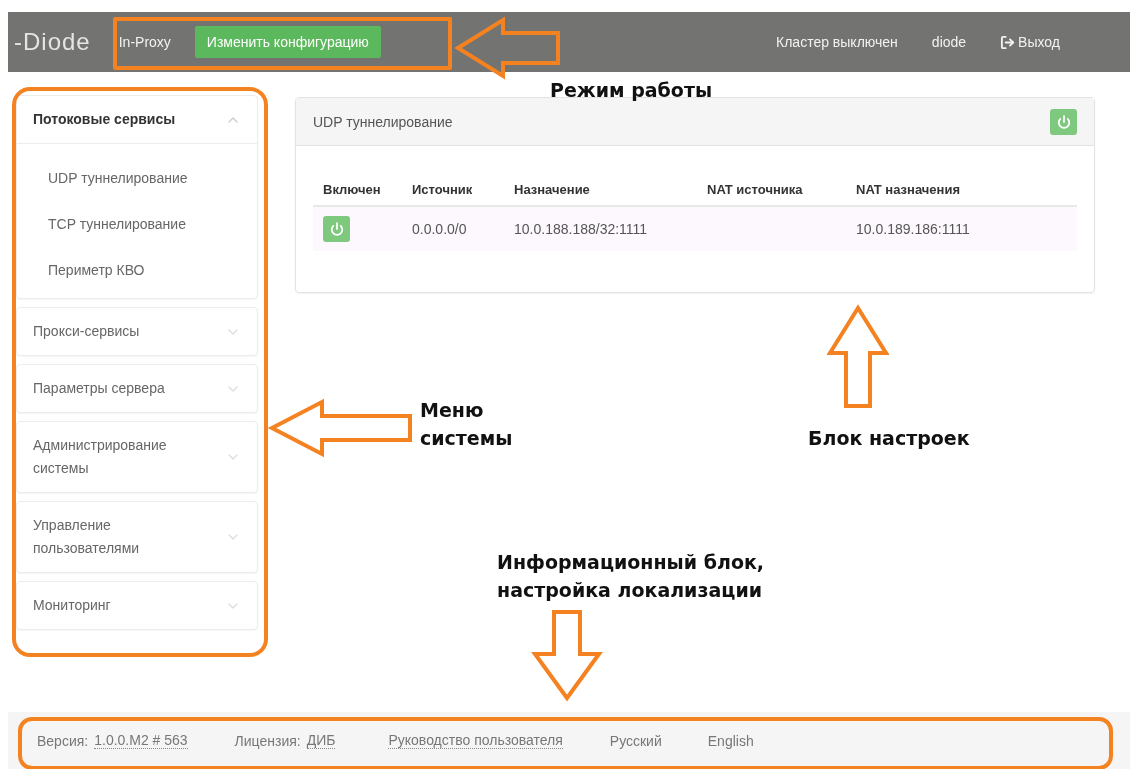 This screenshot has height=769, width=1138. What do you see at coordinates (443, 189) in the screenshot?
I see `column-header: Источник` at bounding box center [443, 189].